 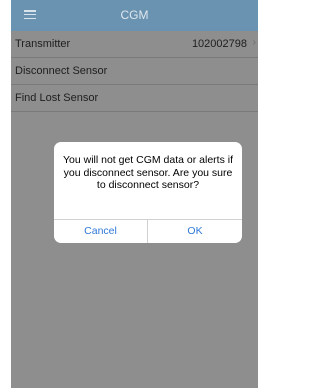 I want to click on page-title: CGM, so click(x=134, y=15).